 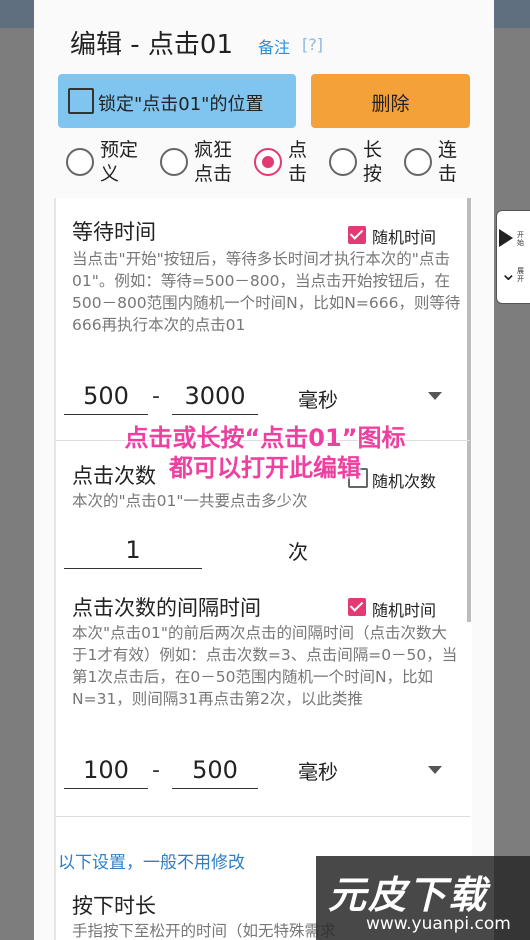 I want to click on lock-position-button: 锁定"点击01"的位置, so click(x=177, y=101).